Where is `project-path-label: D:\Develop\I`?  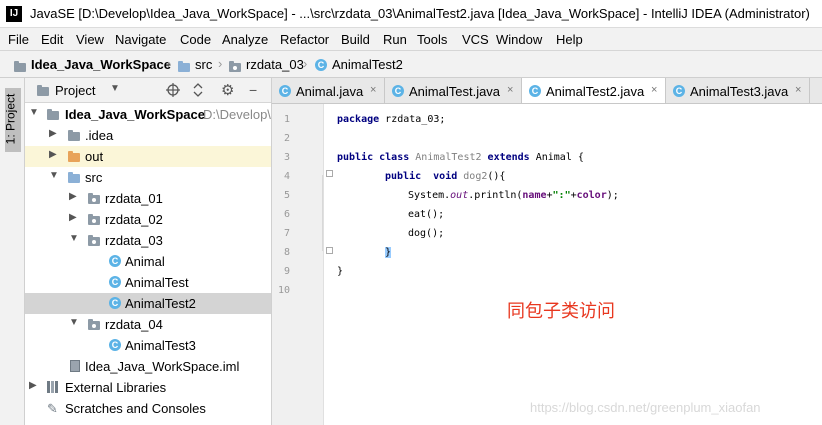
project-path-label: D:\Develop\I is located at coordinates (237, 114).